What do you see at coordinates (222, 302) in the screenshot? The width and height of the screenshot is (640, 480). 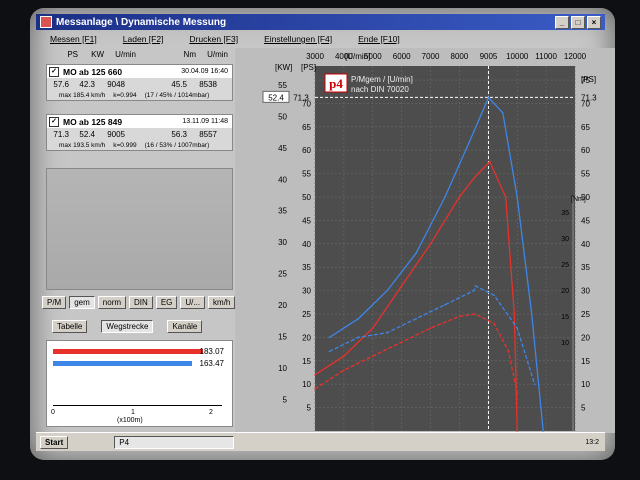 I see `kmh-button: km/h` at bounding box center [222, 302].